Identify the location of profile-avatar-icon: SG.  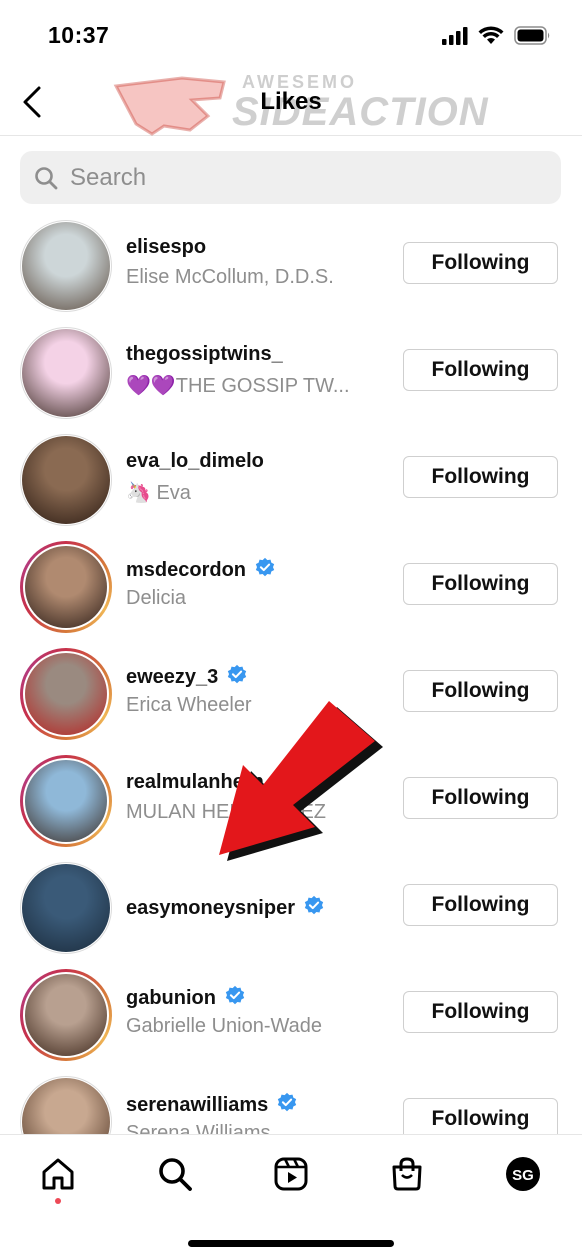
(523, 1174).